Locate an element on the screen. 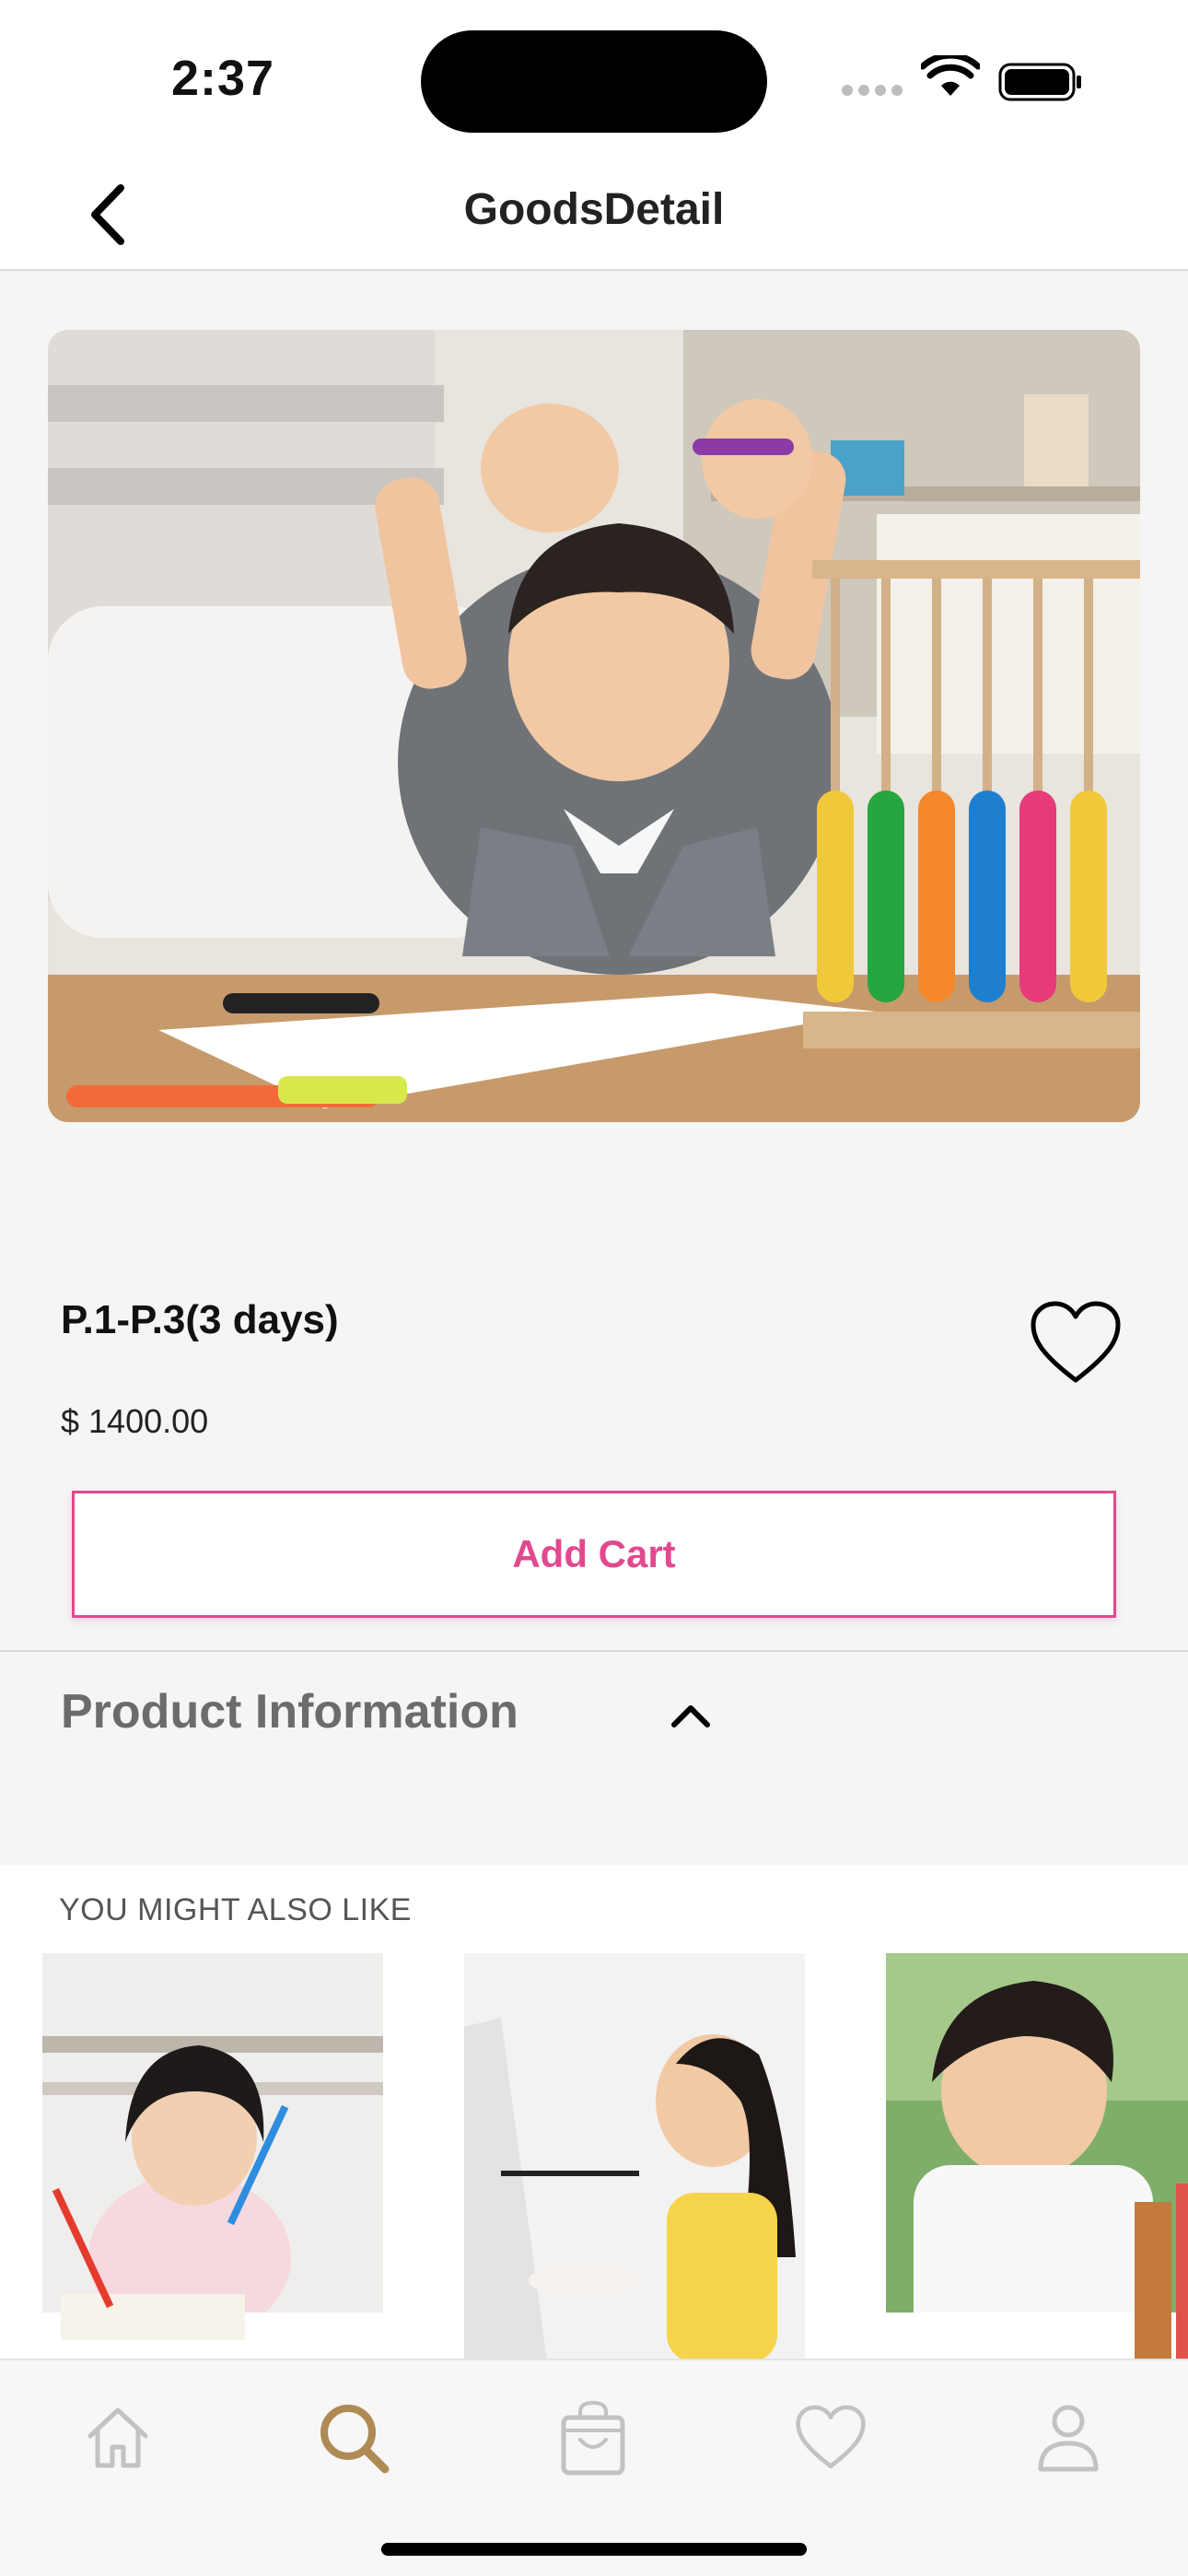 The width and height of the screenshot is (1188, 2576). home-icon is located at coordinates (117, 2437).